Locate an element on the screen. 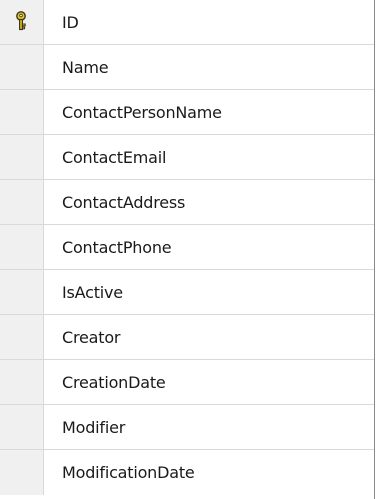 This screenshot has height=499, width=383. column-row-isactive: IsActive is located at coordinates (187, 292).